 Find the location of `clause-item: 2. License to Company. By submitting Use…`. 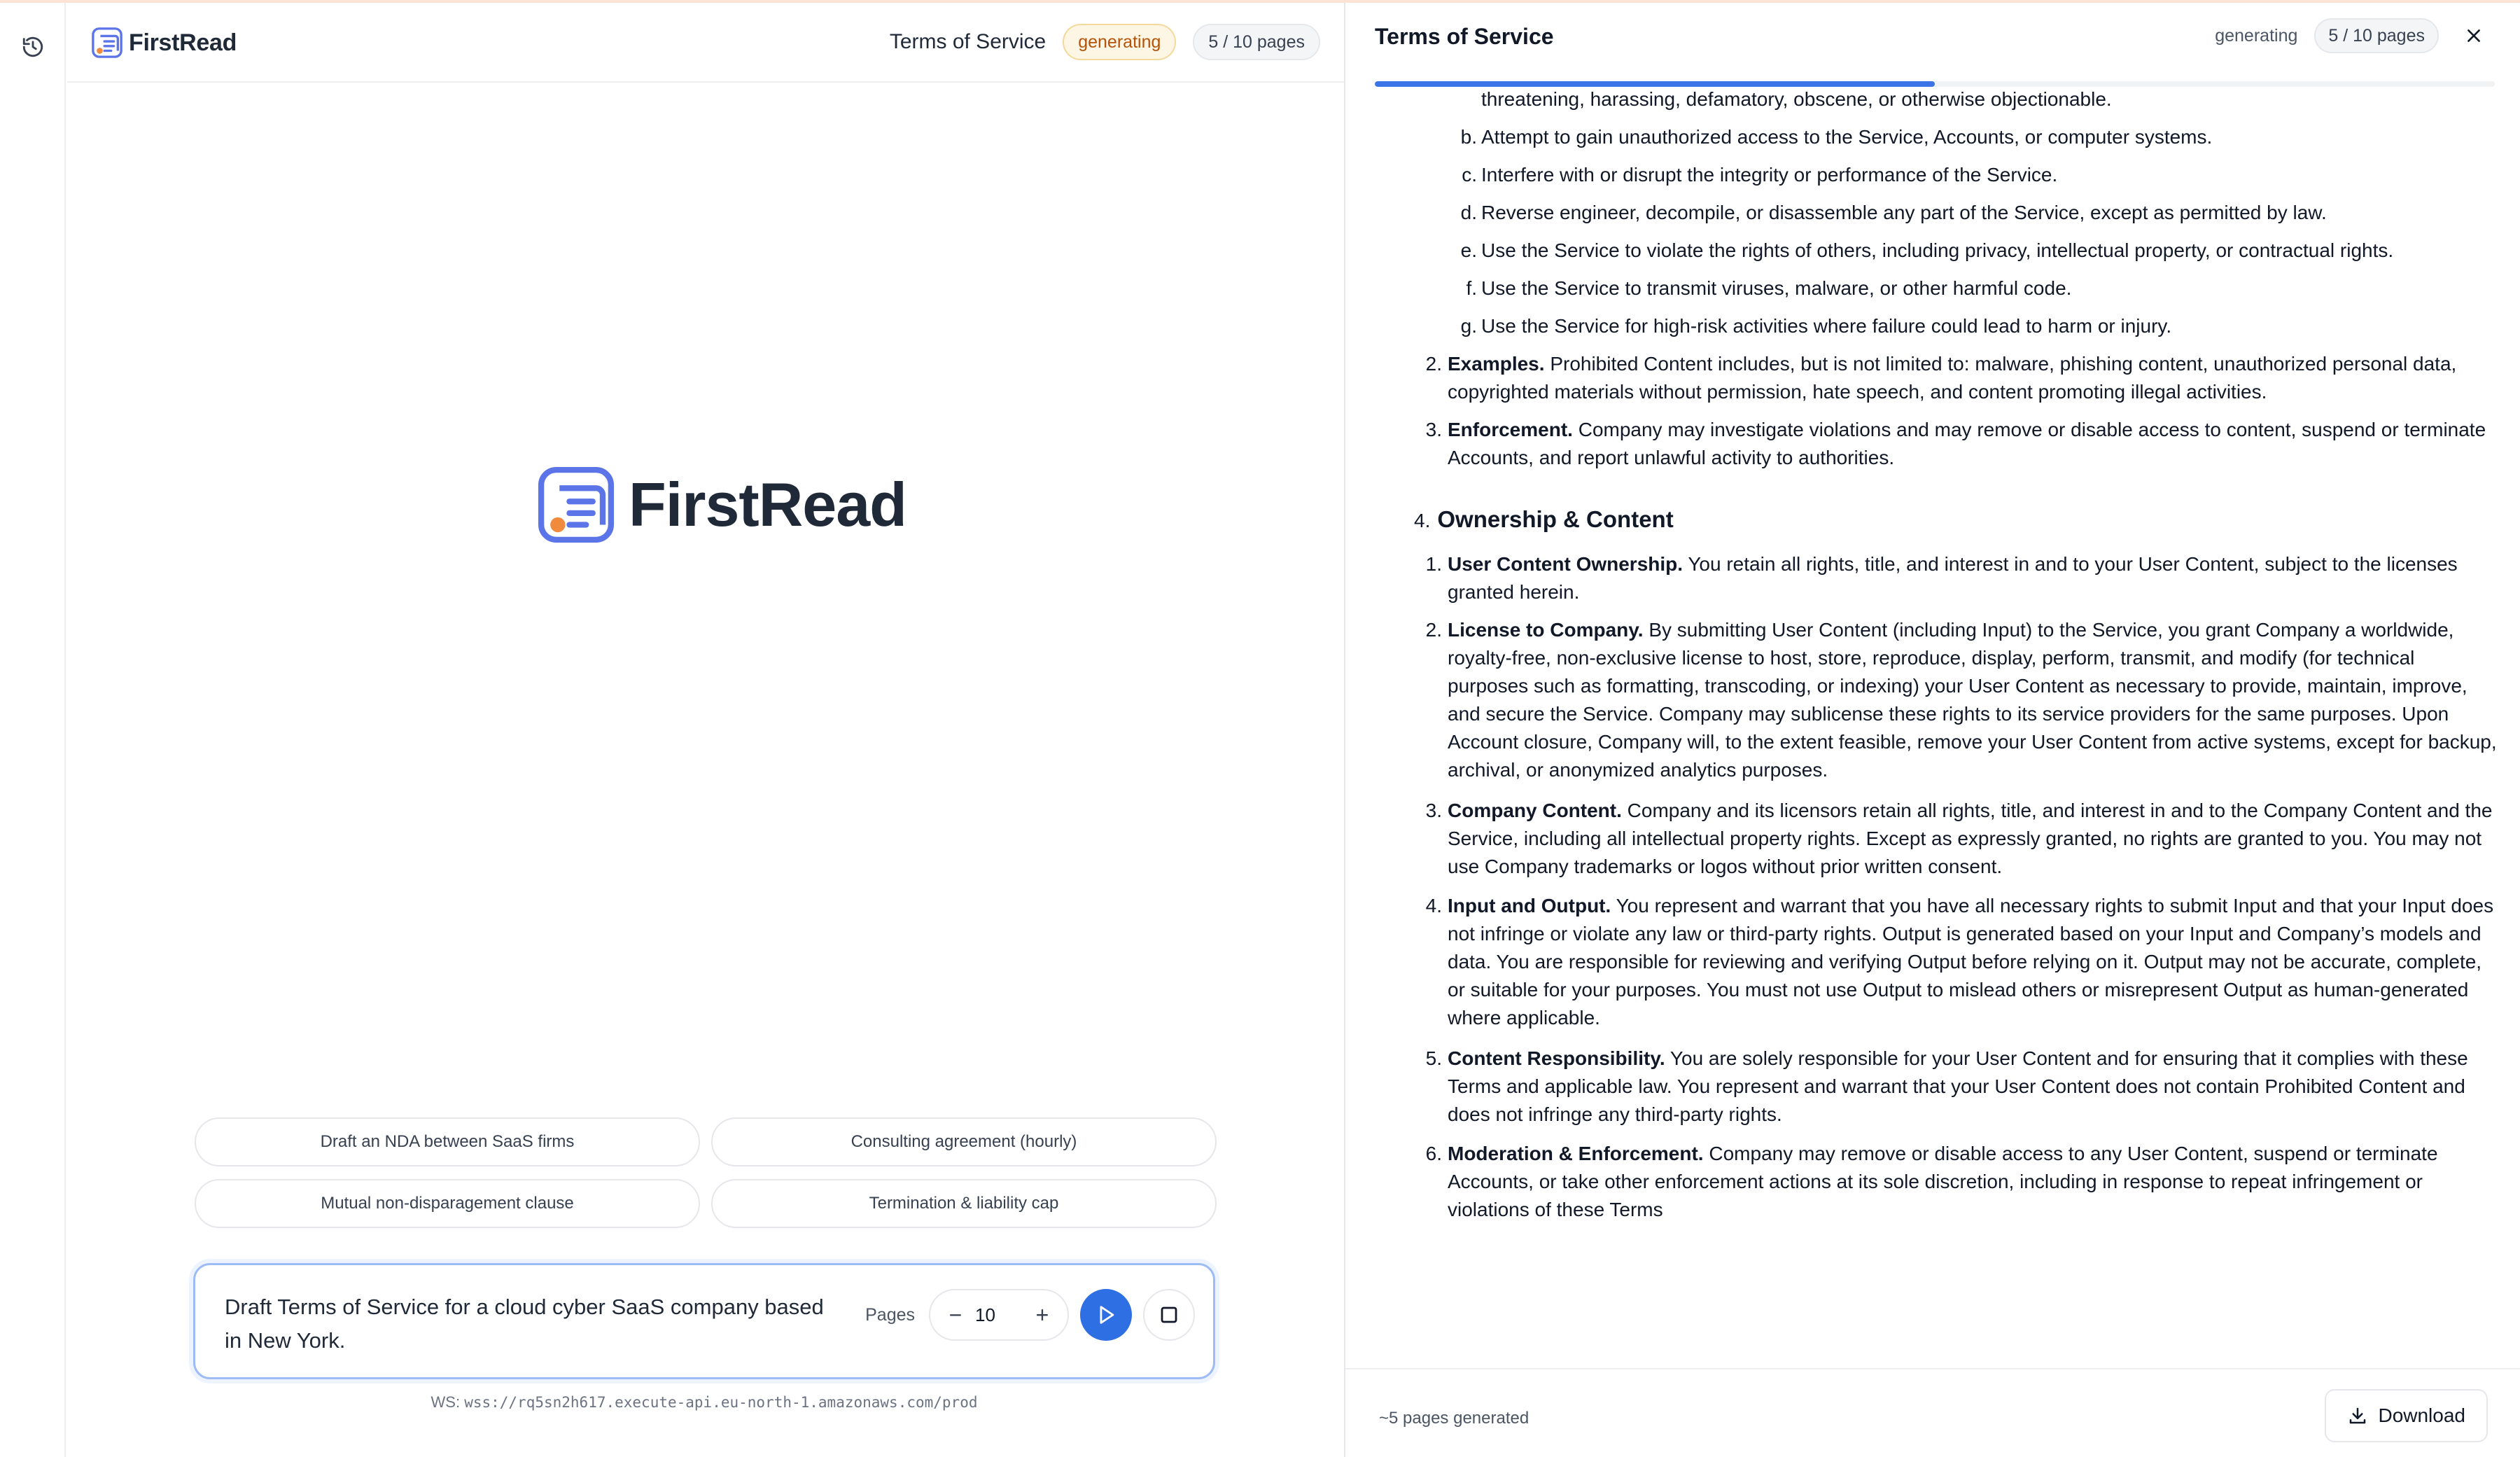

clause-item: 2. License to Company. By submitting Use… is located at coordinates (1962, 700).